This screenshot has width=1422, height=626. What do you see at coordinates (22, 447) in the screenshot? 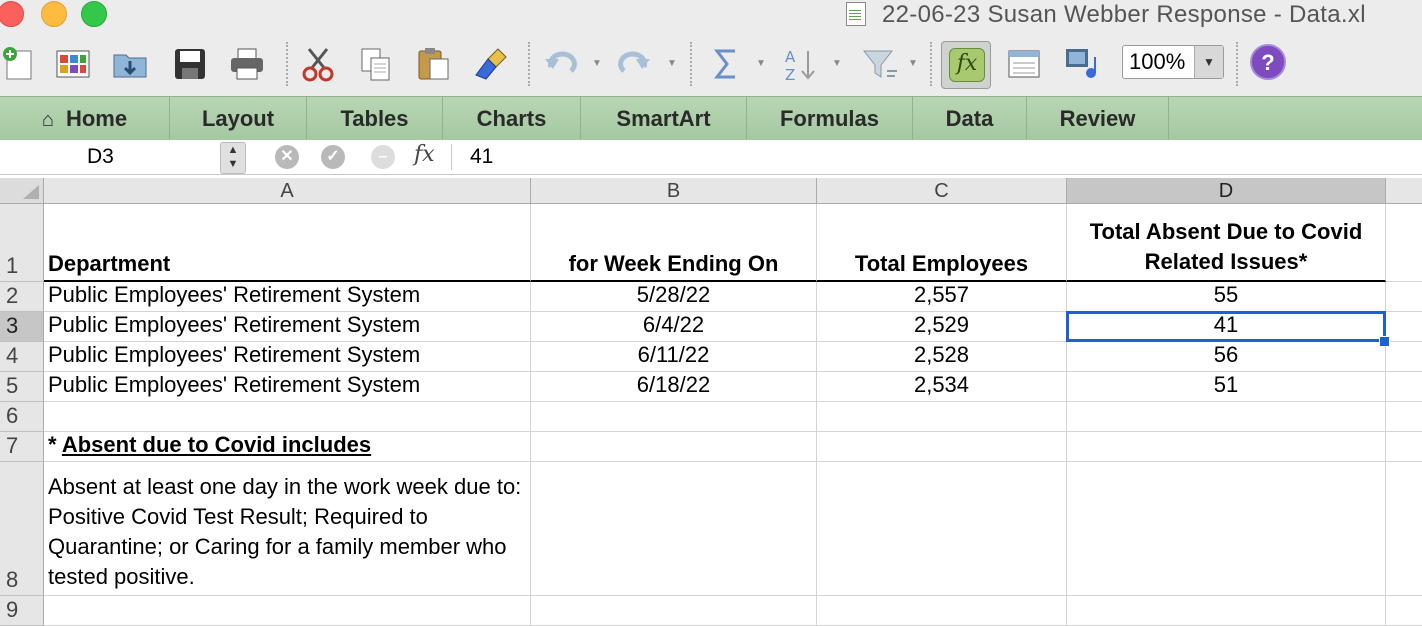
I see `row-header-7: 7` at bounding box center [22, 447].